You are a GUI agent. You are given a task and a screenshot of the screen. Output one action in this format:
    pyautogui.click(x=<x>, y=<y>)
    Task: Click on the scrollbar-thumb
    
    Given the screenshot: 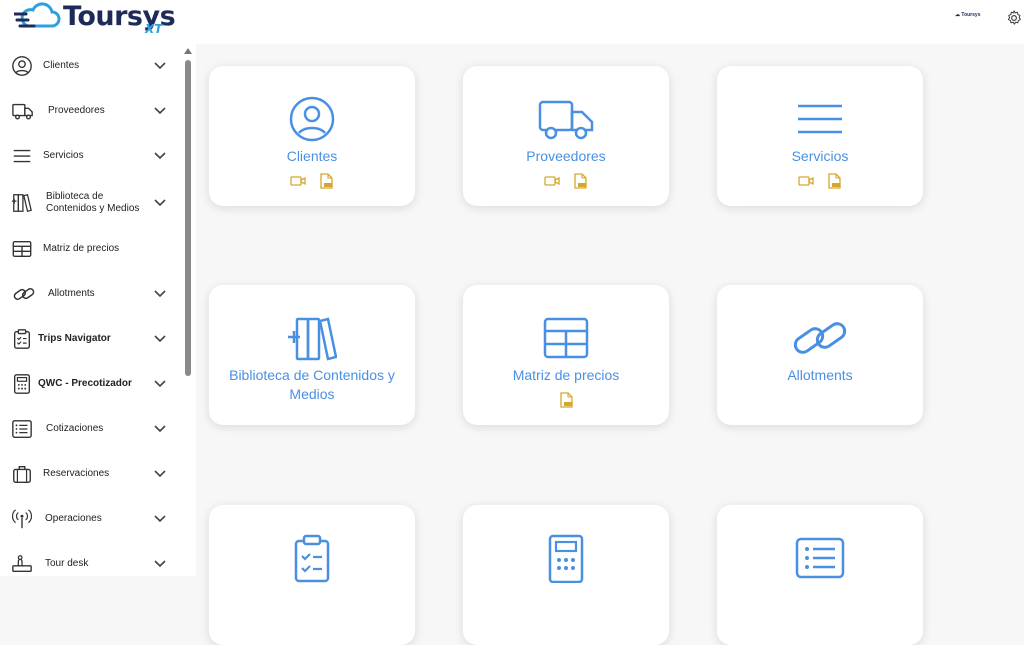 What is the action you would take?
    pyautogui.click(x=188, y=218)
    